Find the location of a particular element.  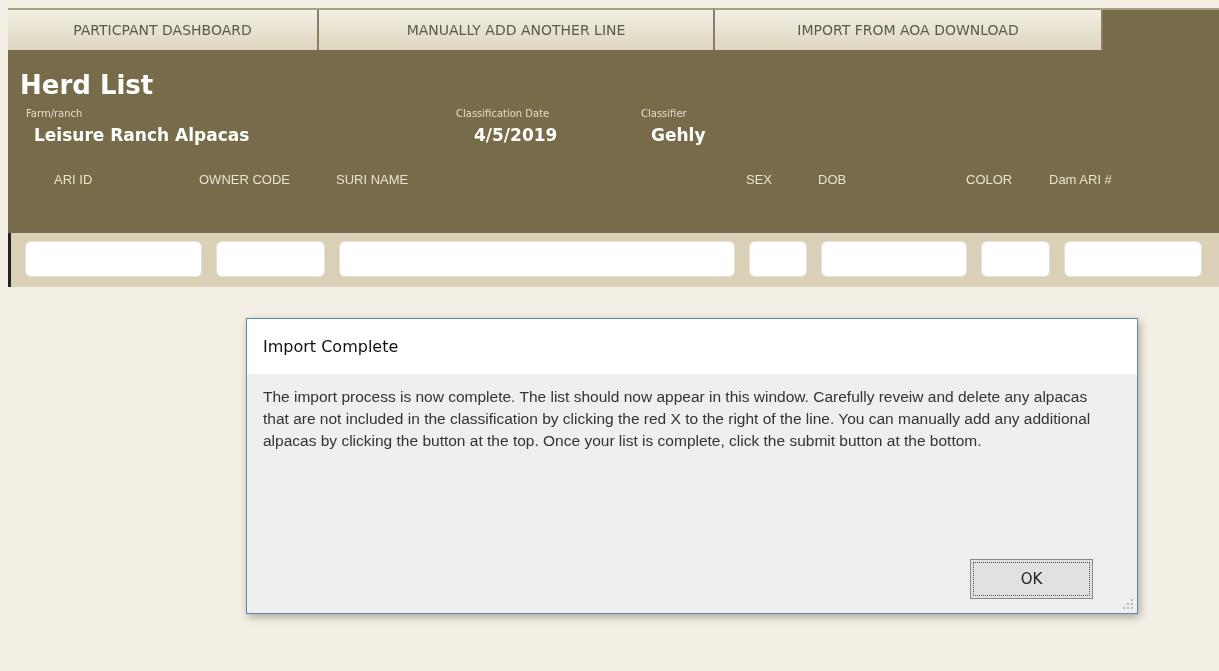

column-header: ARI ID is located at coordinates (73, 179).